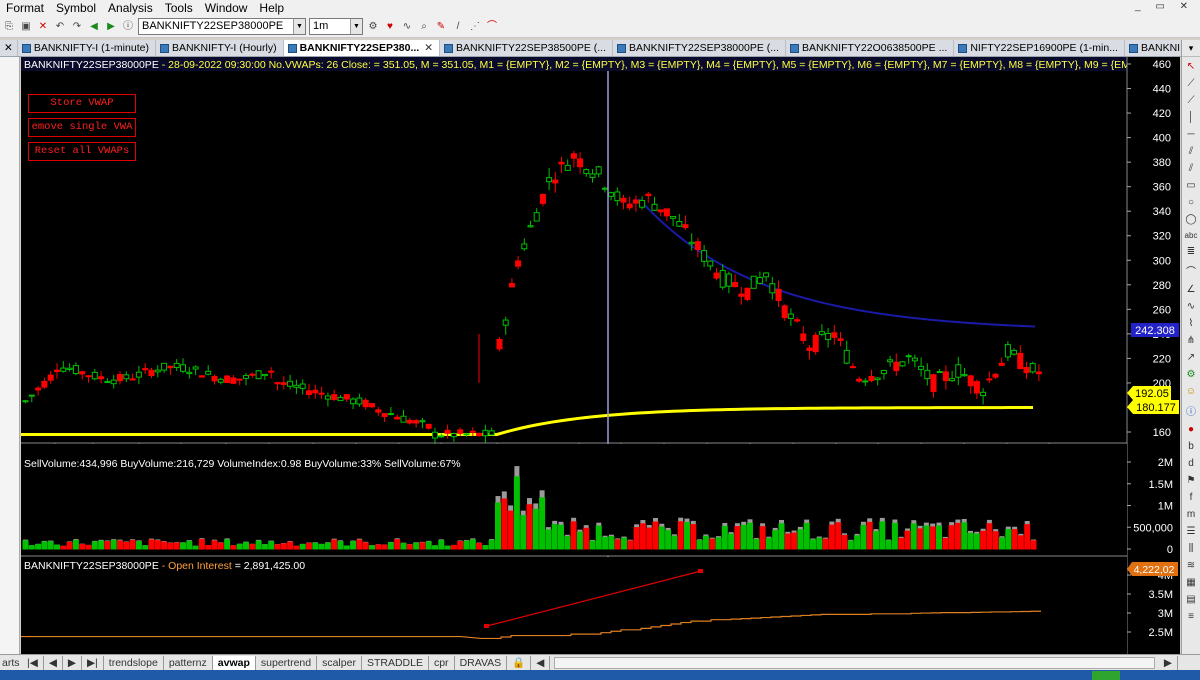 This screenshot has width=1200, height=680. What do you see at coordinates (1191, 565) in the screenshot?
I see `signal-icon: ≋` at bounding box center [1191, 565].